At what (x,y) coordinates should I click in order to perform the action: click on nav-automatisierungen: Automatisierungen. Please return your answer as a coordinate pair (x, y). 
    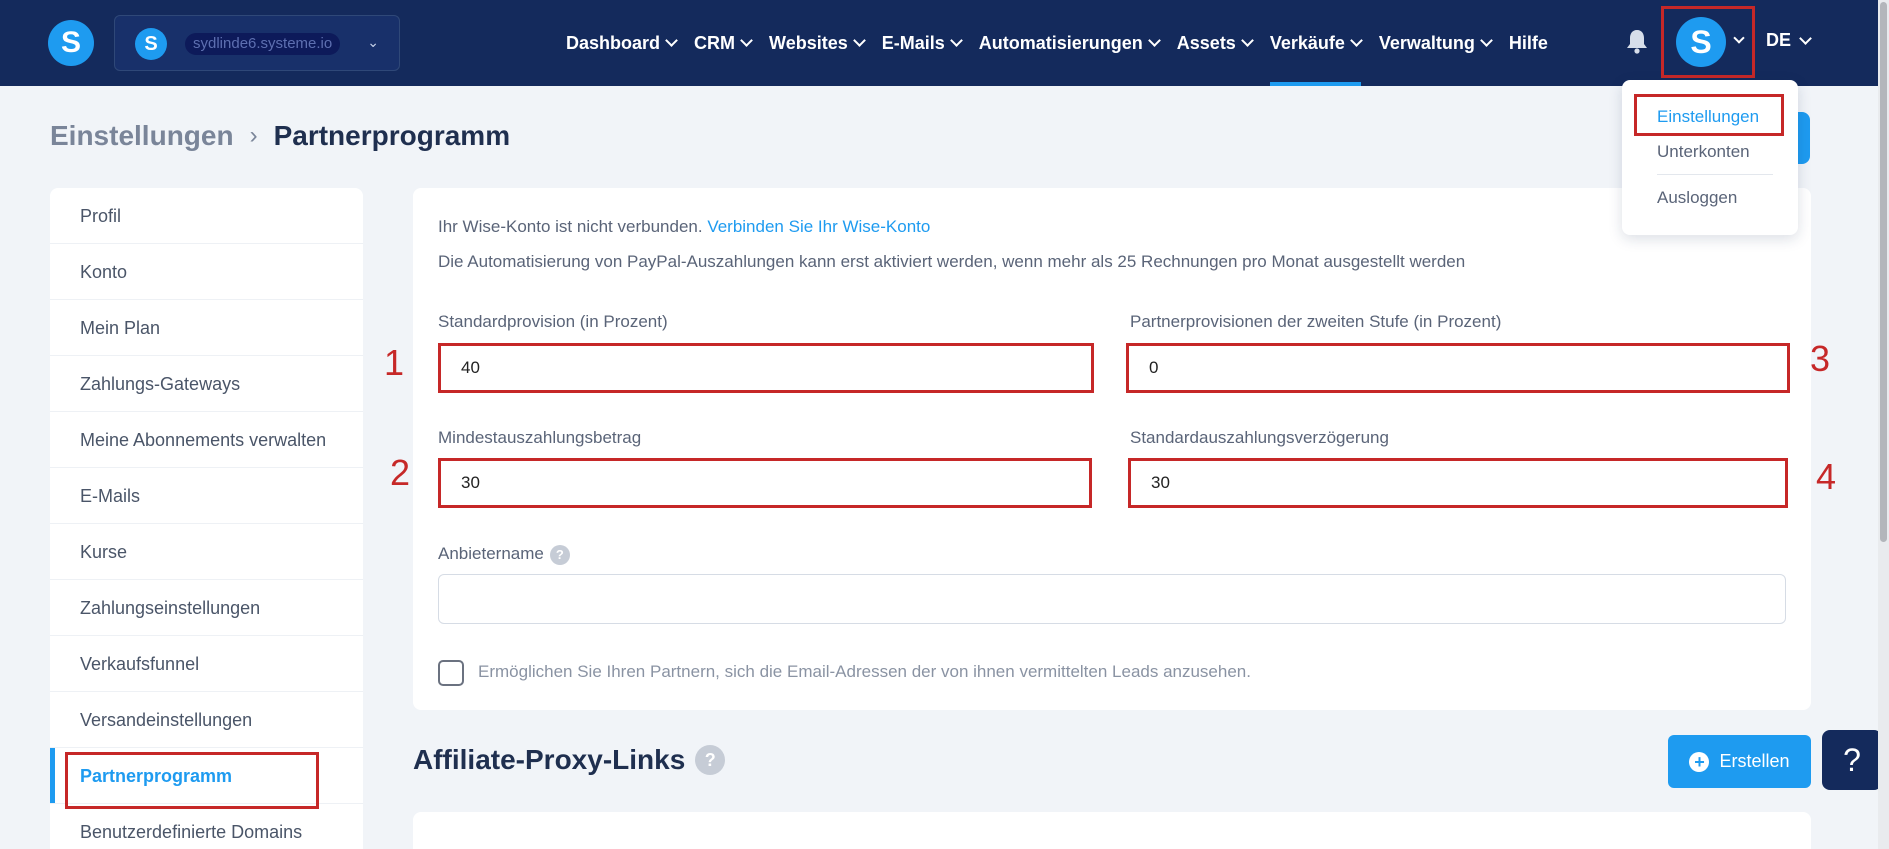
    Looking at the image, I should click on (1069, 43).